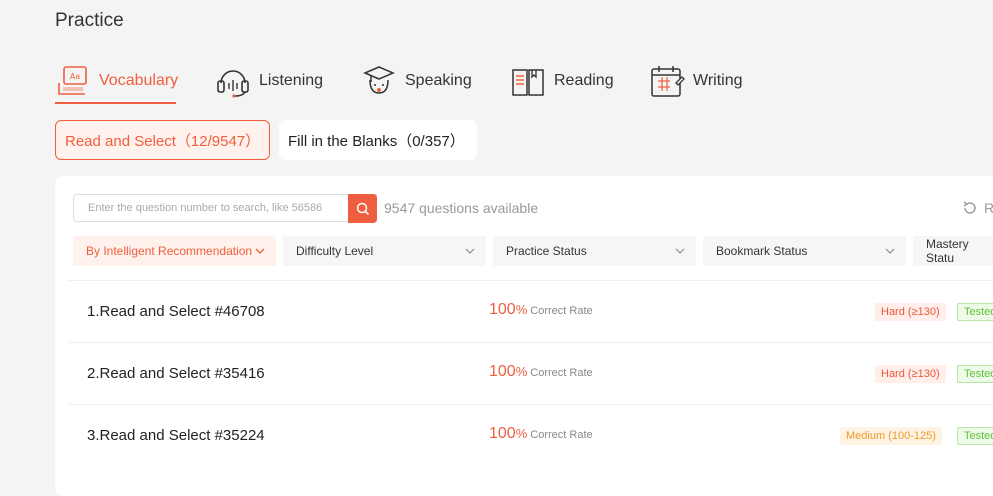 The image size is (993, 496). What do you see at coordinates (546, 251) in the screenshot?
I see `filter-label: Practice Status` at bounding box center [546, 251].